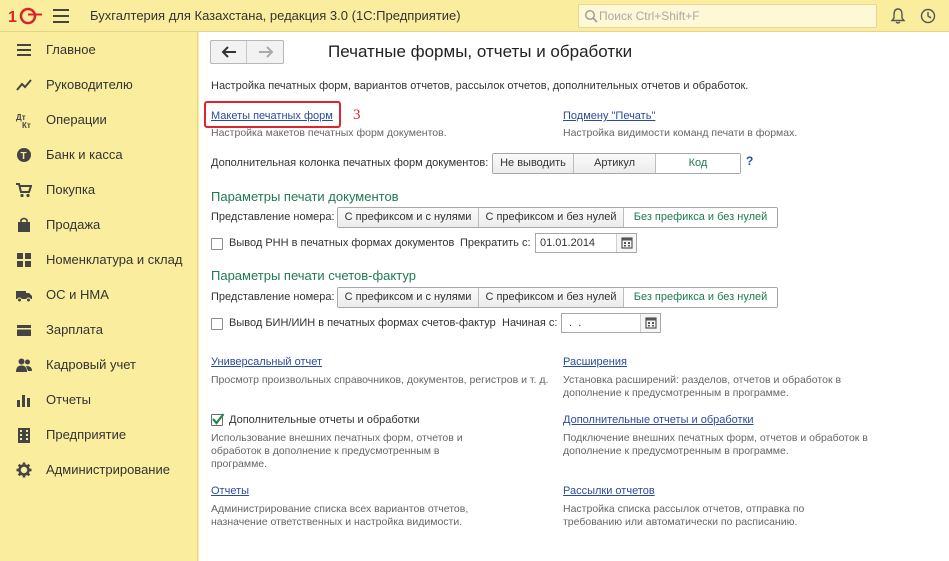 The height and width of the screenshot is (561, 949). Describe the element at coordinates (611, 323) in the screenshot. I see `start-date-field: . .` at that location.